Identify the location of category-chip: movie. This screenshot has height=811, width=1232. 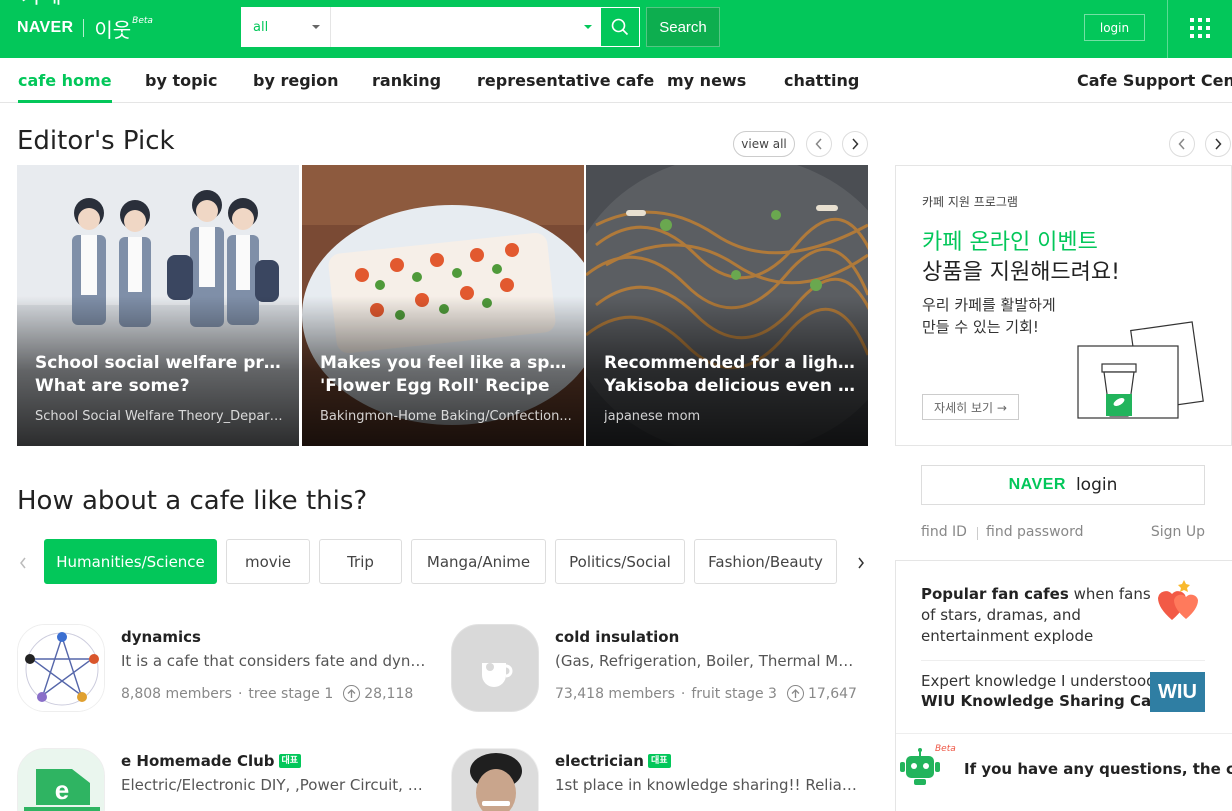
(268, 561).